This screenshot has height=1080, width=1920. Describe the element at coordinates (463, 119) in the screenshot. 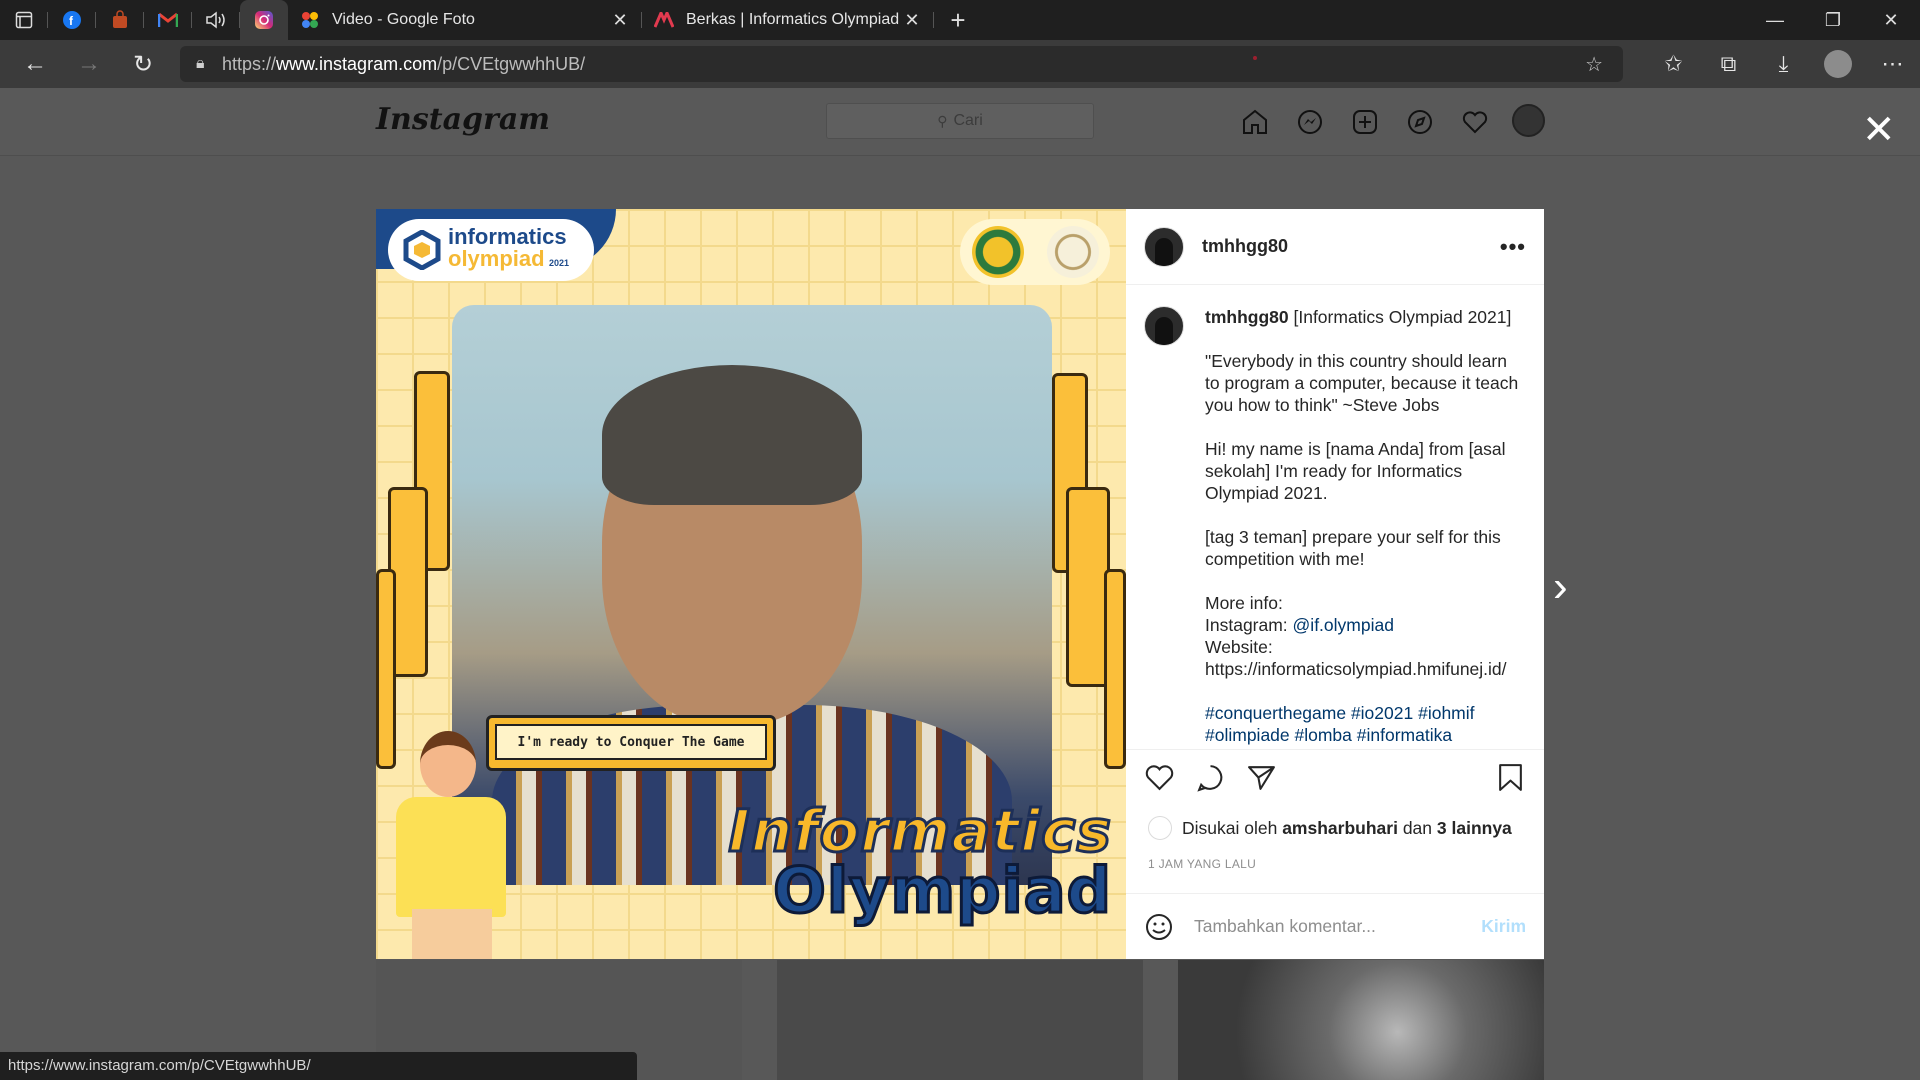

I see `instagram-logo: Instagram` at that location.